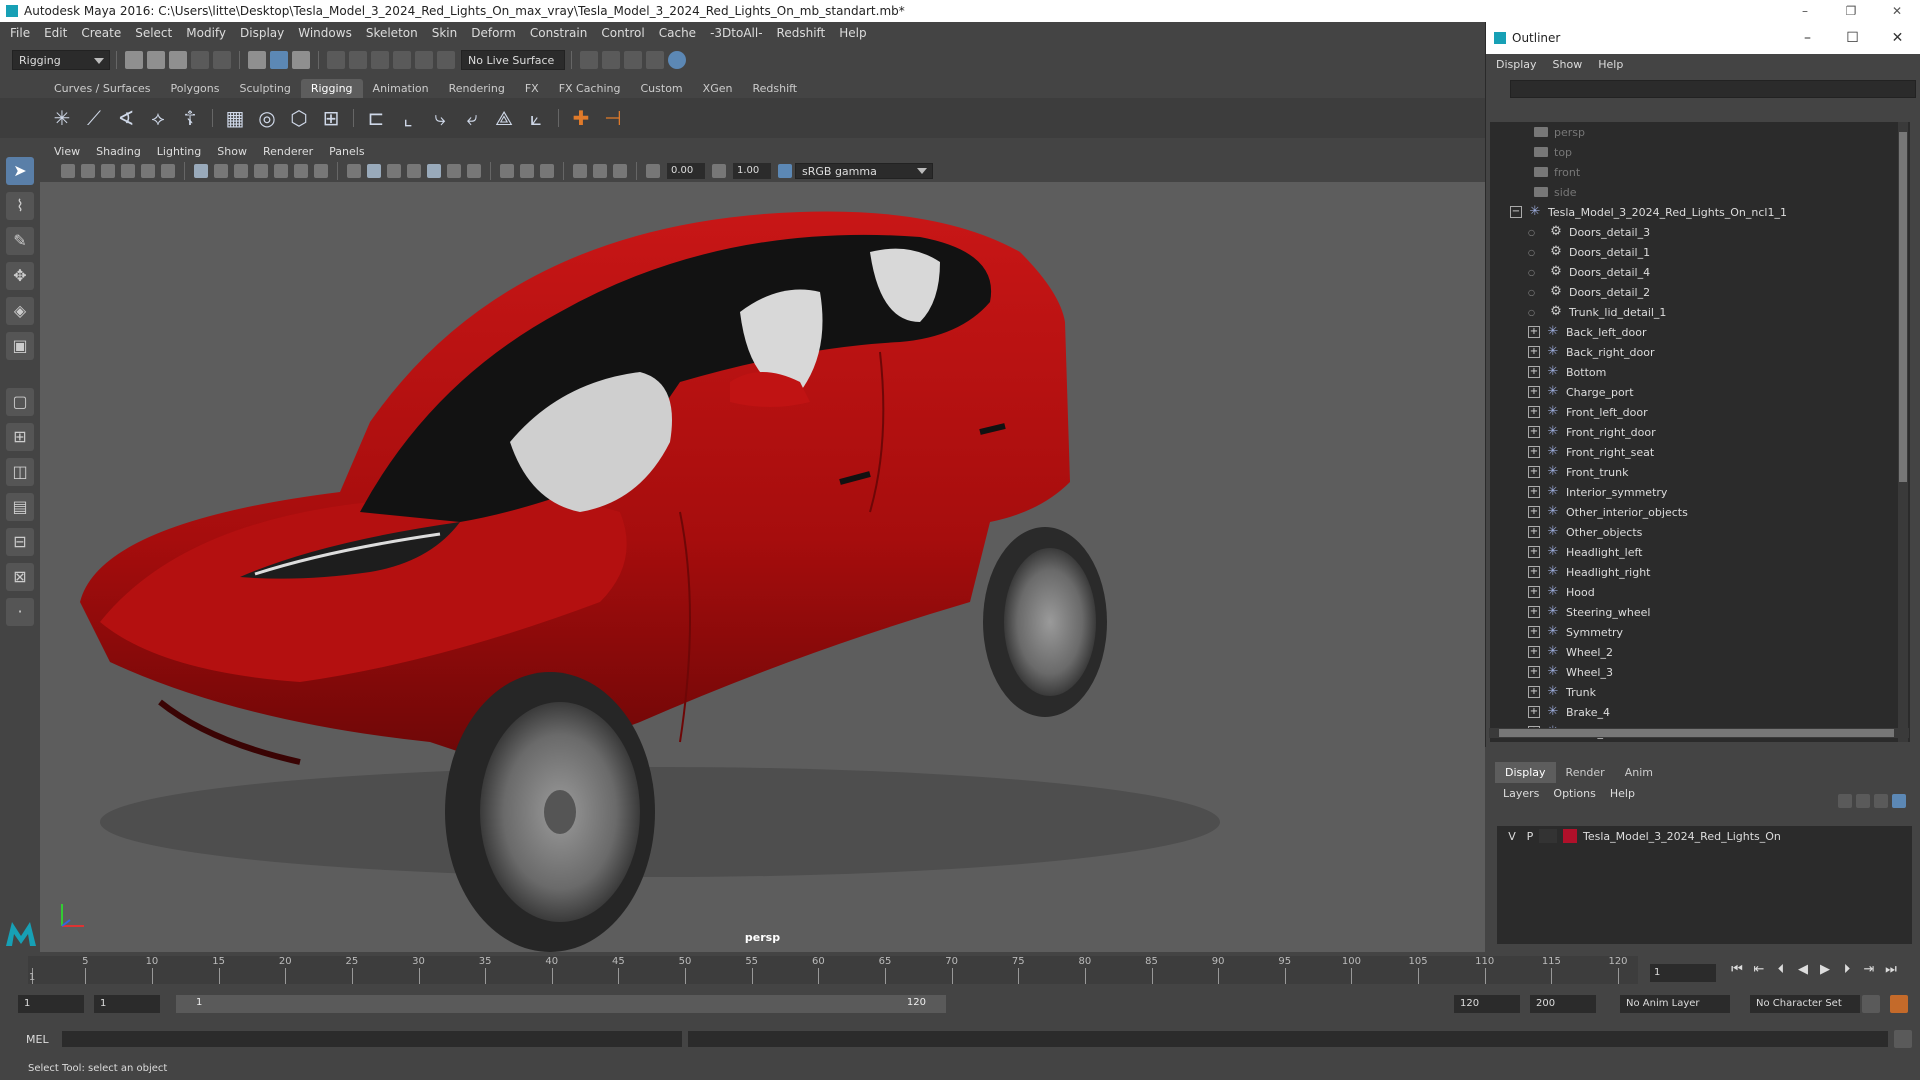 Image resolution: width=1920 pixels, height=1080 pixels. Describe the element at coordinates (1897, 11) in the screenshot. I see `close-button: ✕` at that location.